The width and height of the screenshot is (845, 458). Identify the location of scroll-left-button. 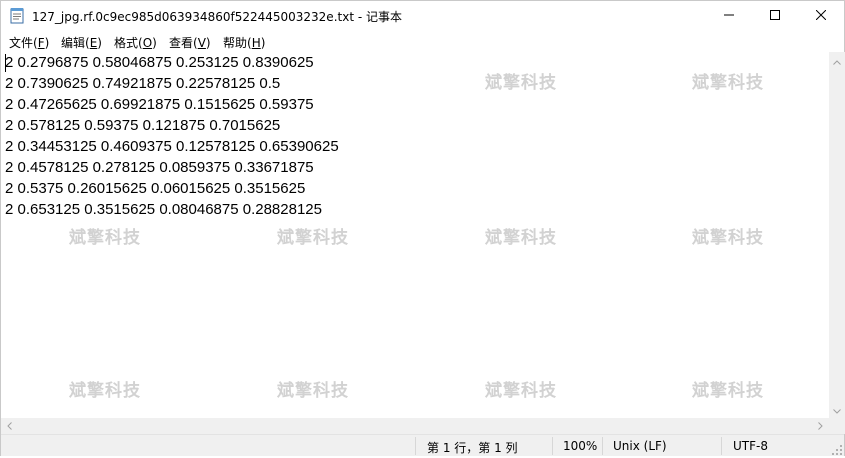
(9, 426).